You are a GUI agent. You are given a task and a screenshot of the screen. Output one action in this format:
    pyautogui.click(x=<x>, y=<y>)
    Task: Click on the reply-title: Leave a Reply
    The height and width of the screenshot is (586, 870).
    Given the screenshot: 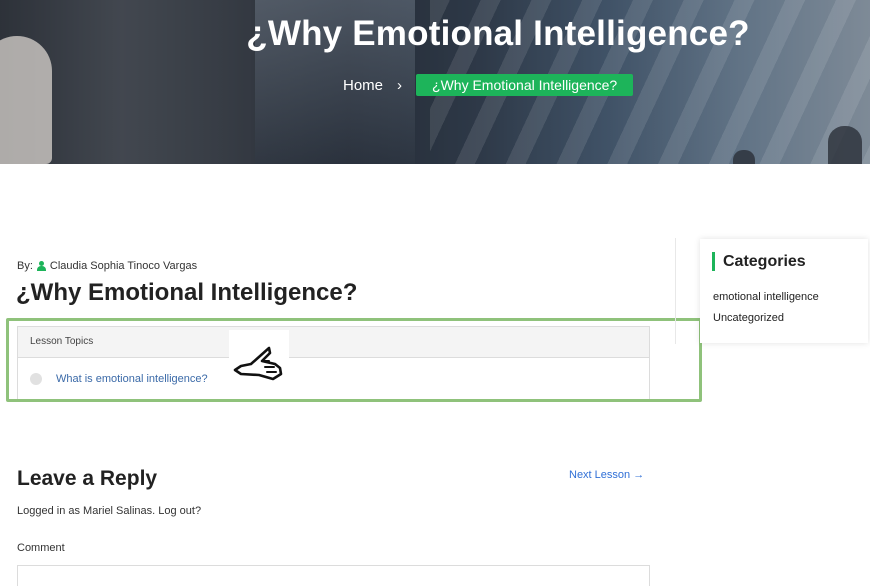 What is the action you would take?
    pyautogui.click(x=87, y=478)
    